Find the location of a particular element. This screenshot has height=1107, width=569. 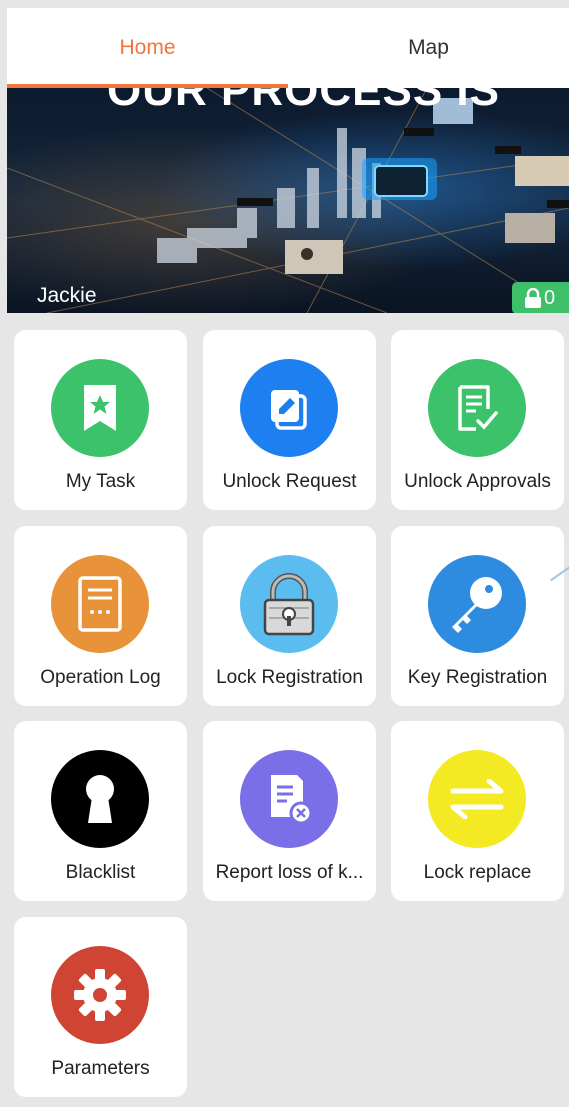

tab-bar: Home Map is located at coordinates (288, 48).